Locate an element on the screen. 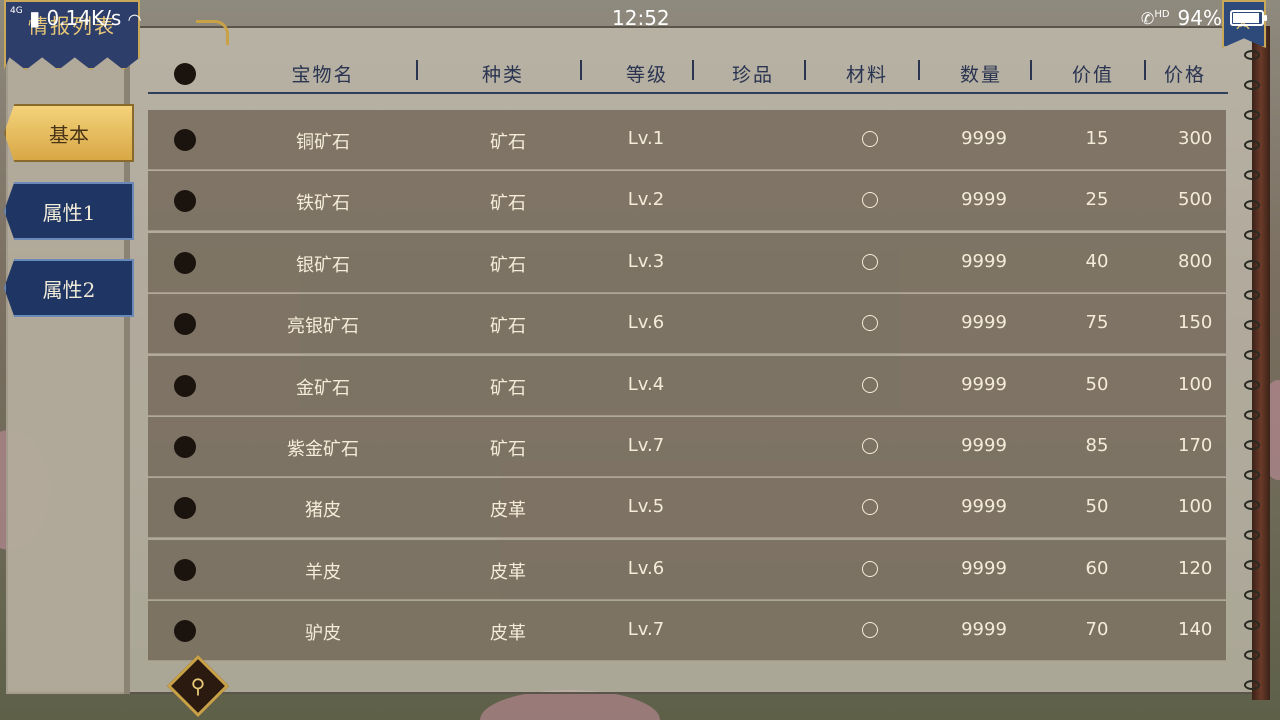 The height and width of the screenshot is (720, 1280). magnifier-icon: ⚲ is located at coordinates (198, 686).